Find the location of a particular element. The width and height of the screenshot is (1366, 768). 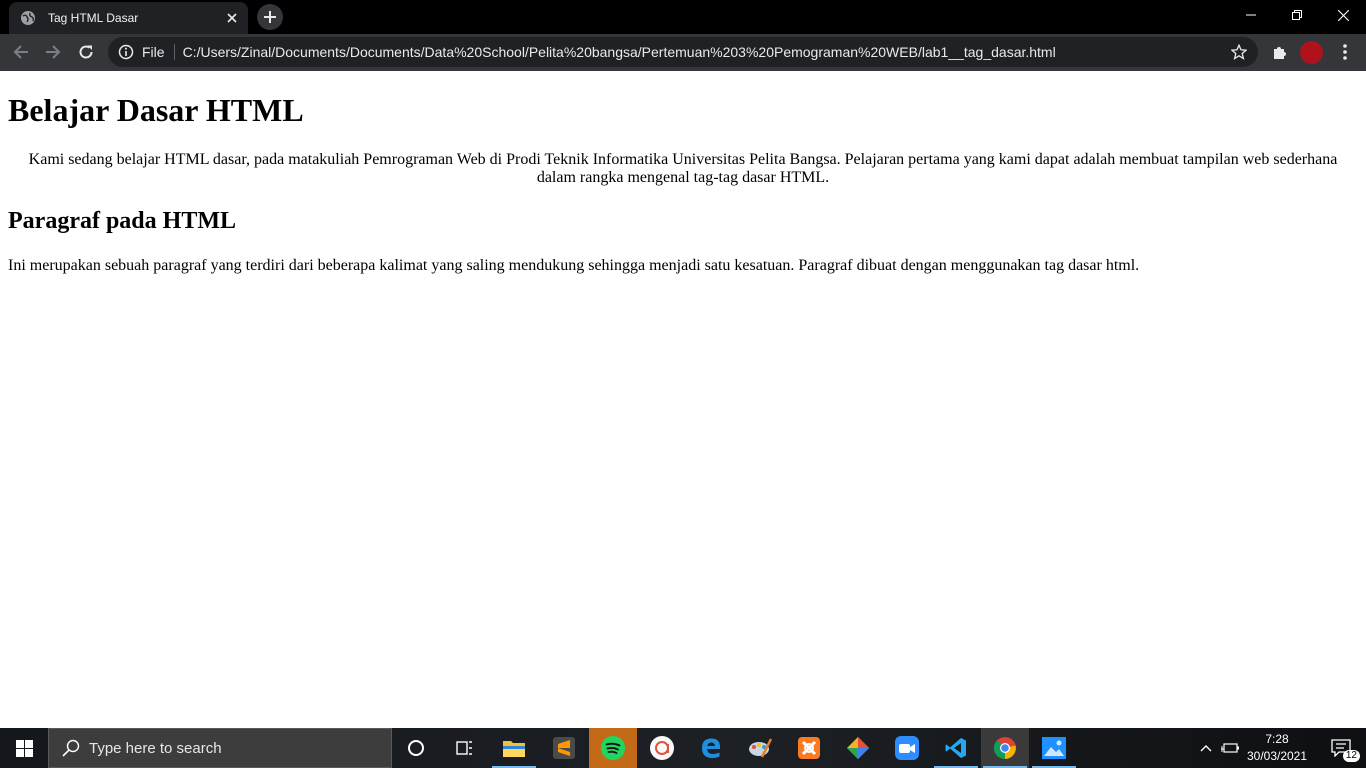

taskbar-xampp is located at coordinates (809, 748).